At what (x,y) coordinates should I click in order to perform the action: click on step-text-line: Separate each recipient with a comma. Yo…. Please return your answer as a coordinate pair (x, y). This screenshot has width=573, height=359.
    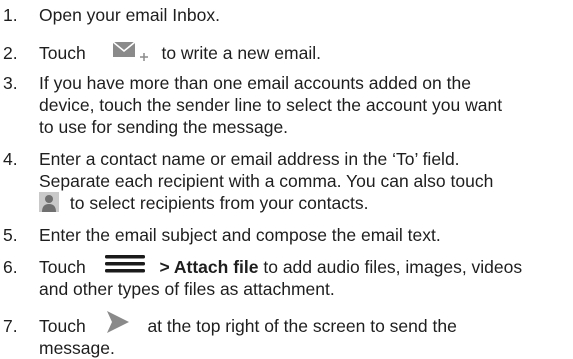
    Looking at the image, I should click on (266, 181).